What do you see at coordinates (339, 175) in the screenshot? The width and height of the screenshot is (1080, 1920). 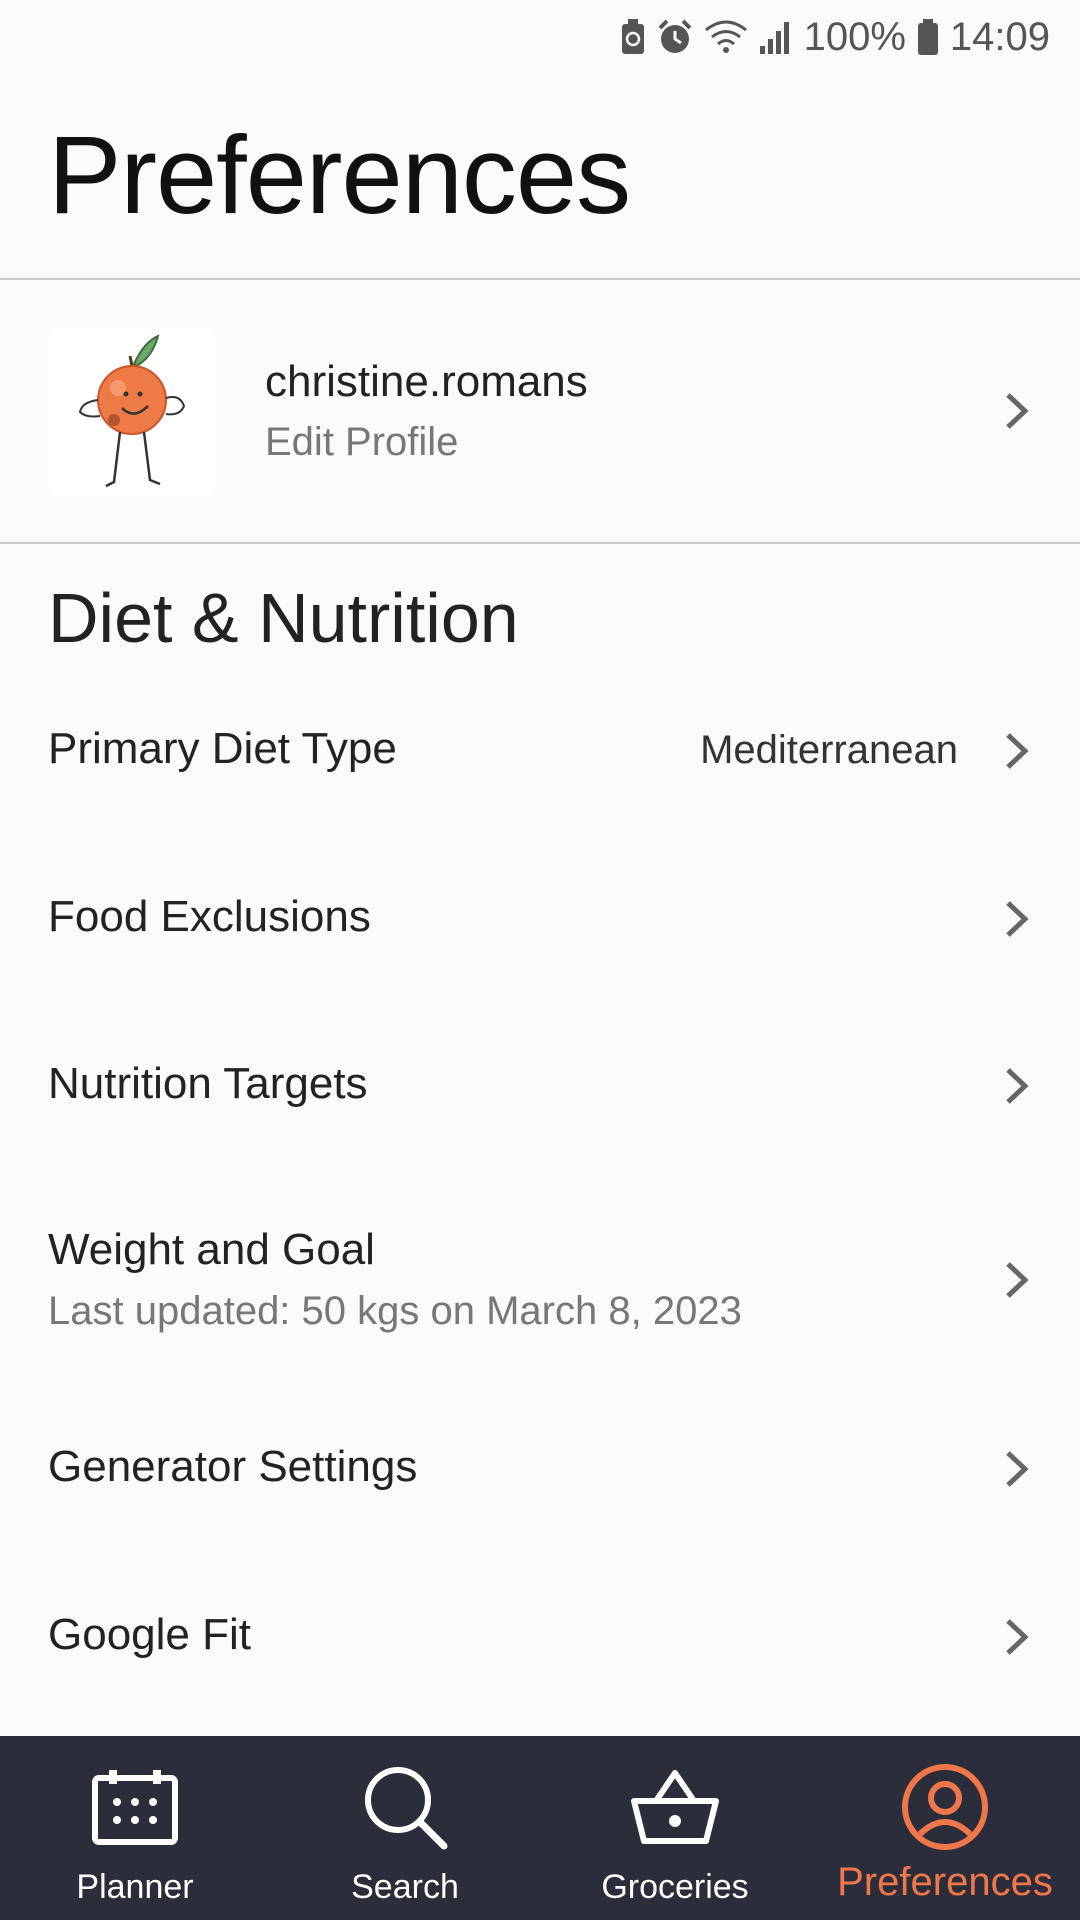 I see `page-title: Preferences` at bounding box center [339, 175].